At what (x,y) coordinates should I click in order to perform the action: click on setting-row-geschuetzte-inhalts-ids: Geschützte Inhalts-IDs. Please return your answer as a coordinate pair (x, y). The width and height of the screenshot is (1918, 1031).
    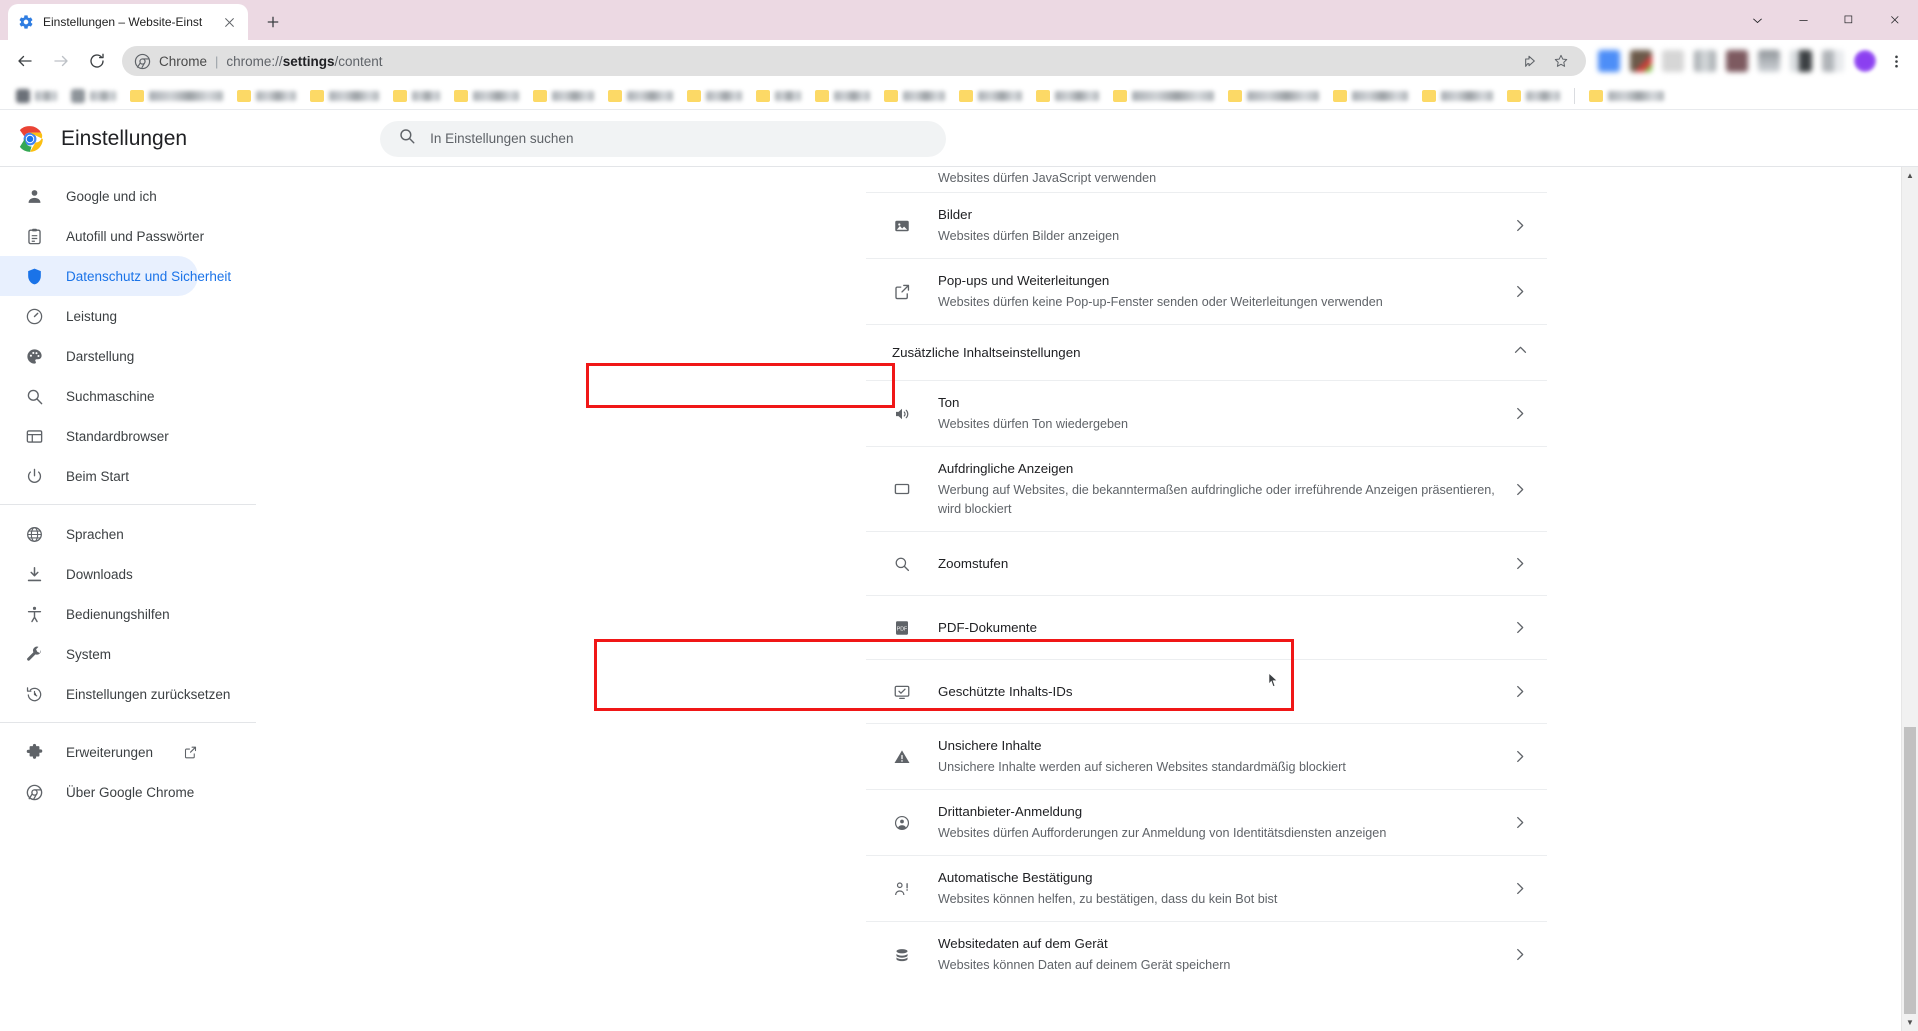
    Looking at the image, I should click on (1206, 692).